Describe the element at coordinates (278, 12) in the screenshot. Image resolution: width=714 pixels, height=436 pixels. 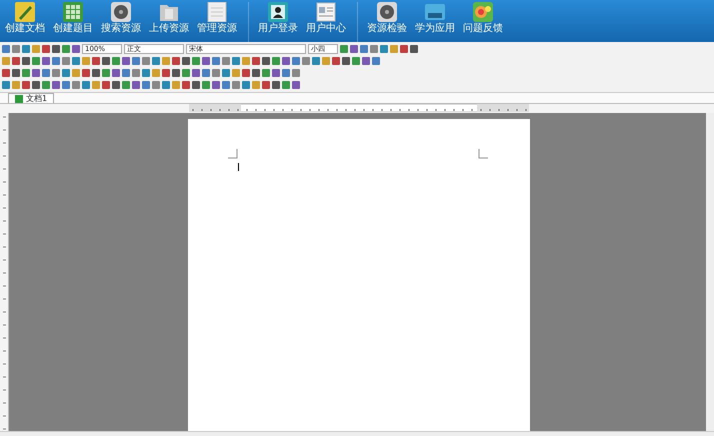
I see `user-icon` at that location.